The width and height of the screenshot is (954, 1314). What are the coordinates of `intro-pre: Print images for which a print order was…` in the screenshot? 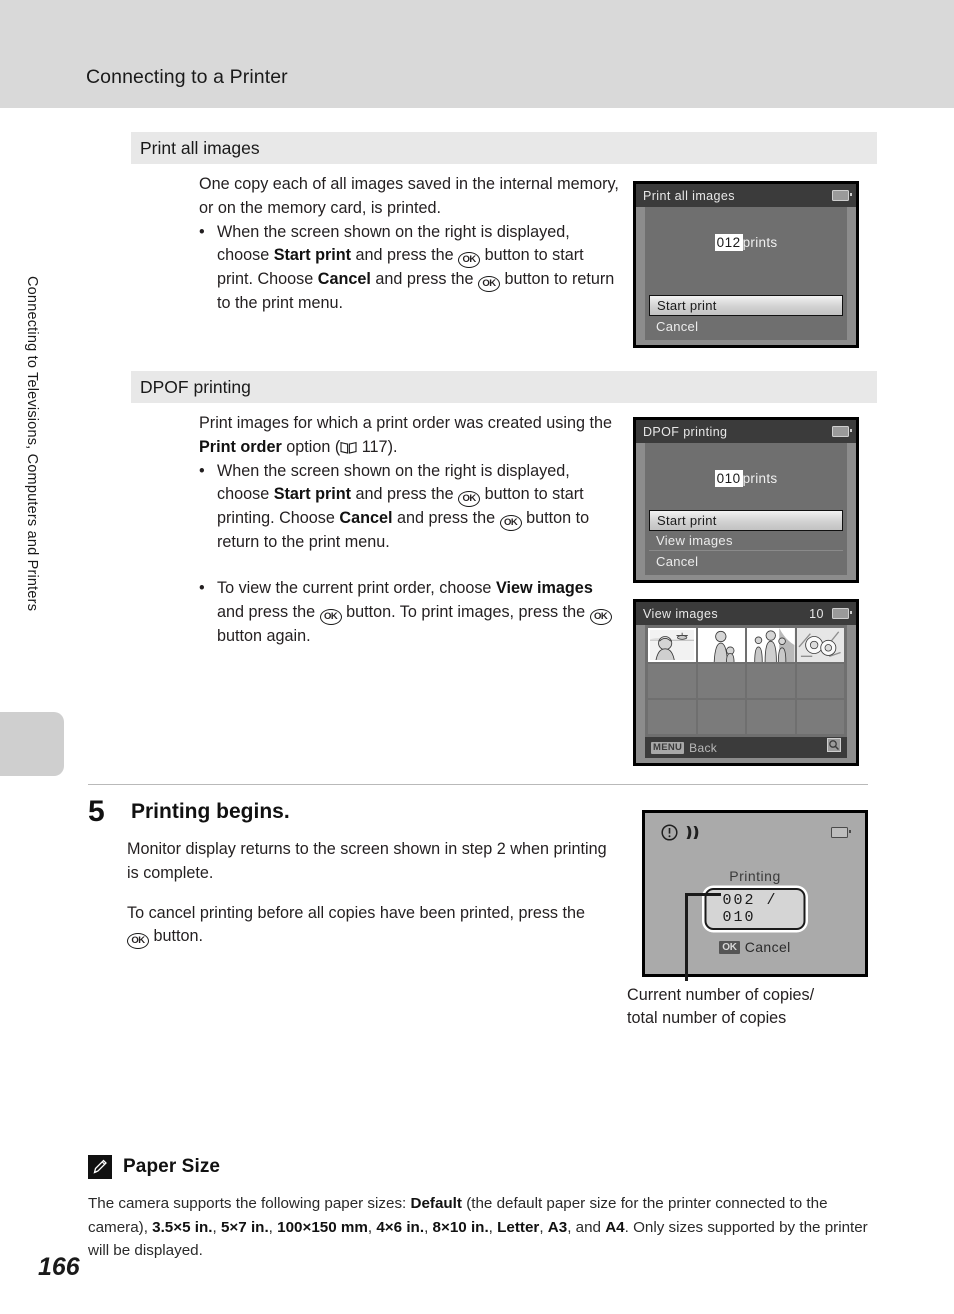 It's located at (405, 423).